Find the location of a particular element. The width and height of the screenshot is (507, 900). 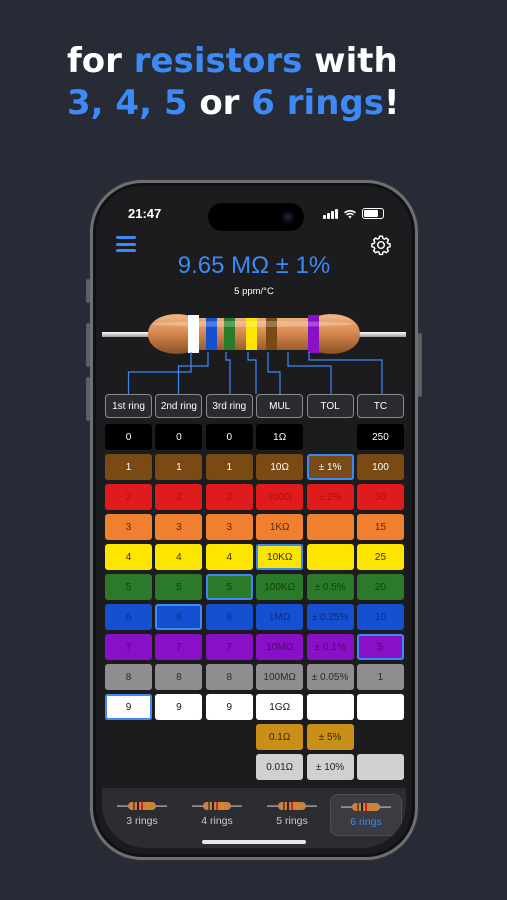

headline-line-1: for resistors with is located at coordinates (233, 61).